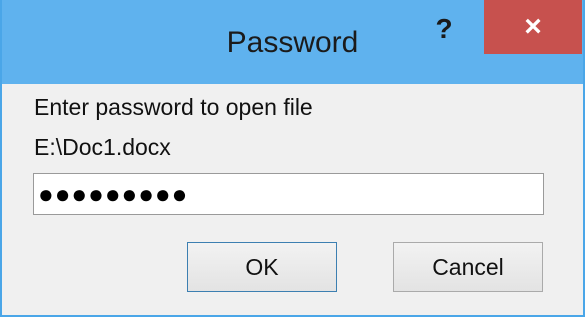  Describe the element at coordinates (262, 267) in the screenshot. I see `ok-button: OK` at that location.